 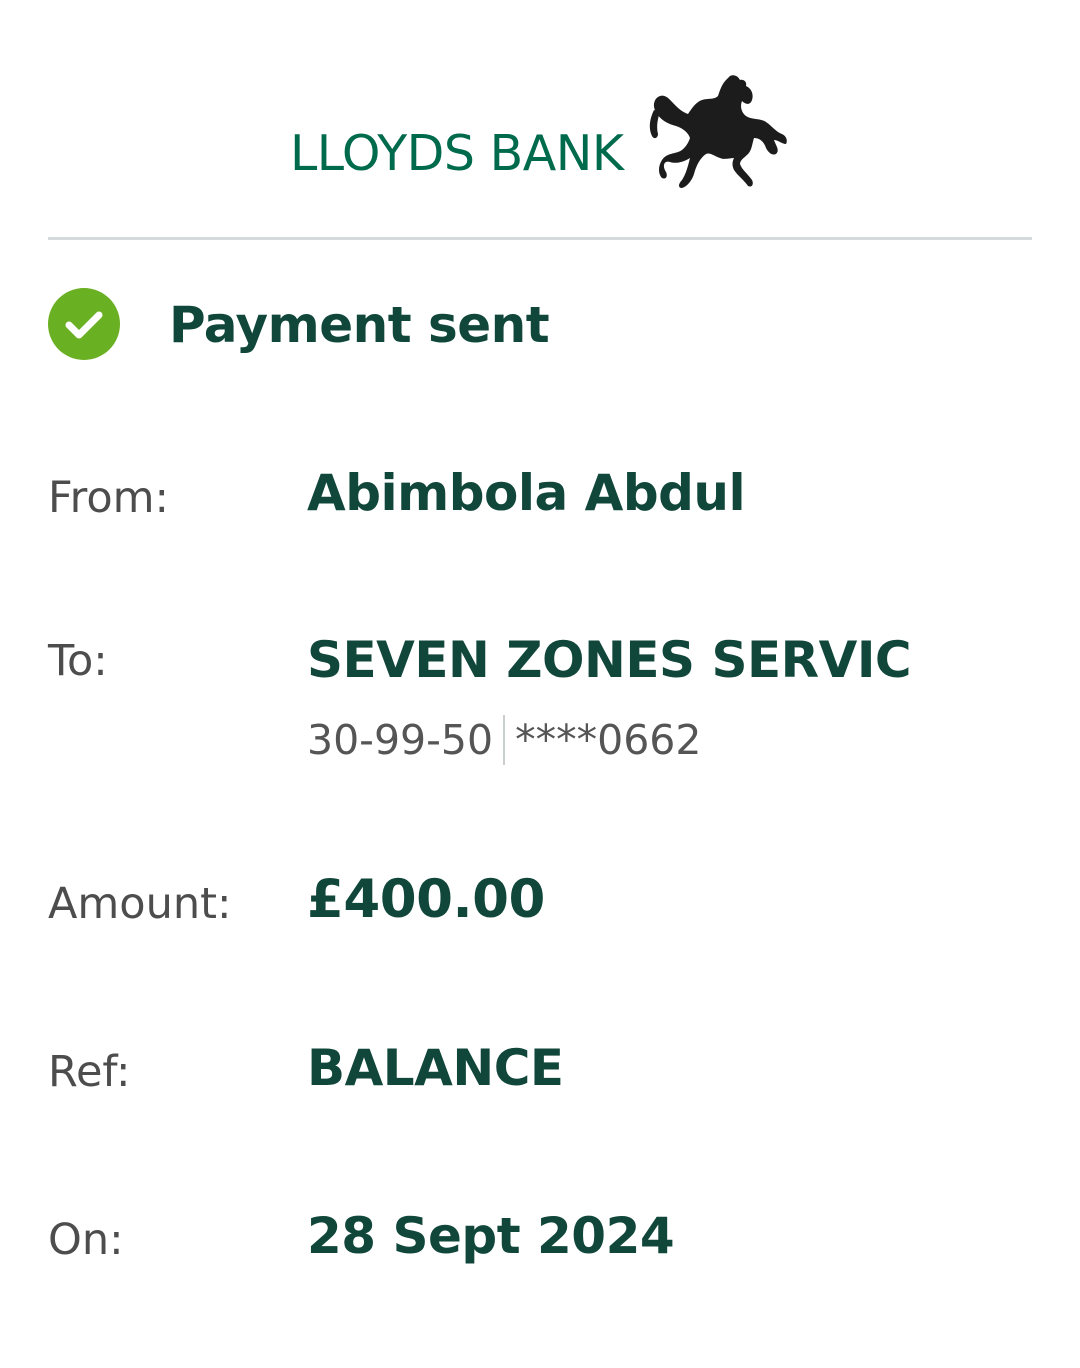 What do you see at coordinates (84, 324) in the screenshot?
I see `check-circle-icon` at bounding box center [84, 324].